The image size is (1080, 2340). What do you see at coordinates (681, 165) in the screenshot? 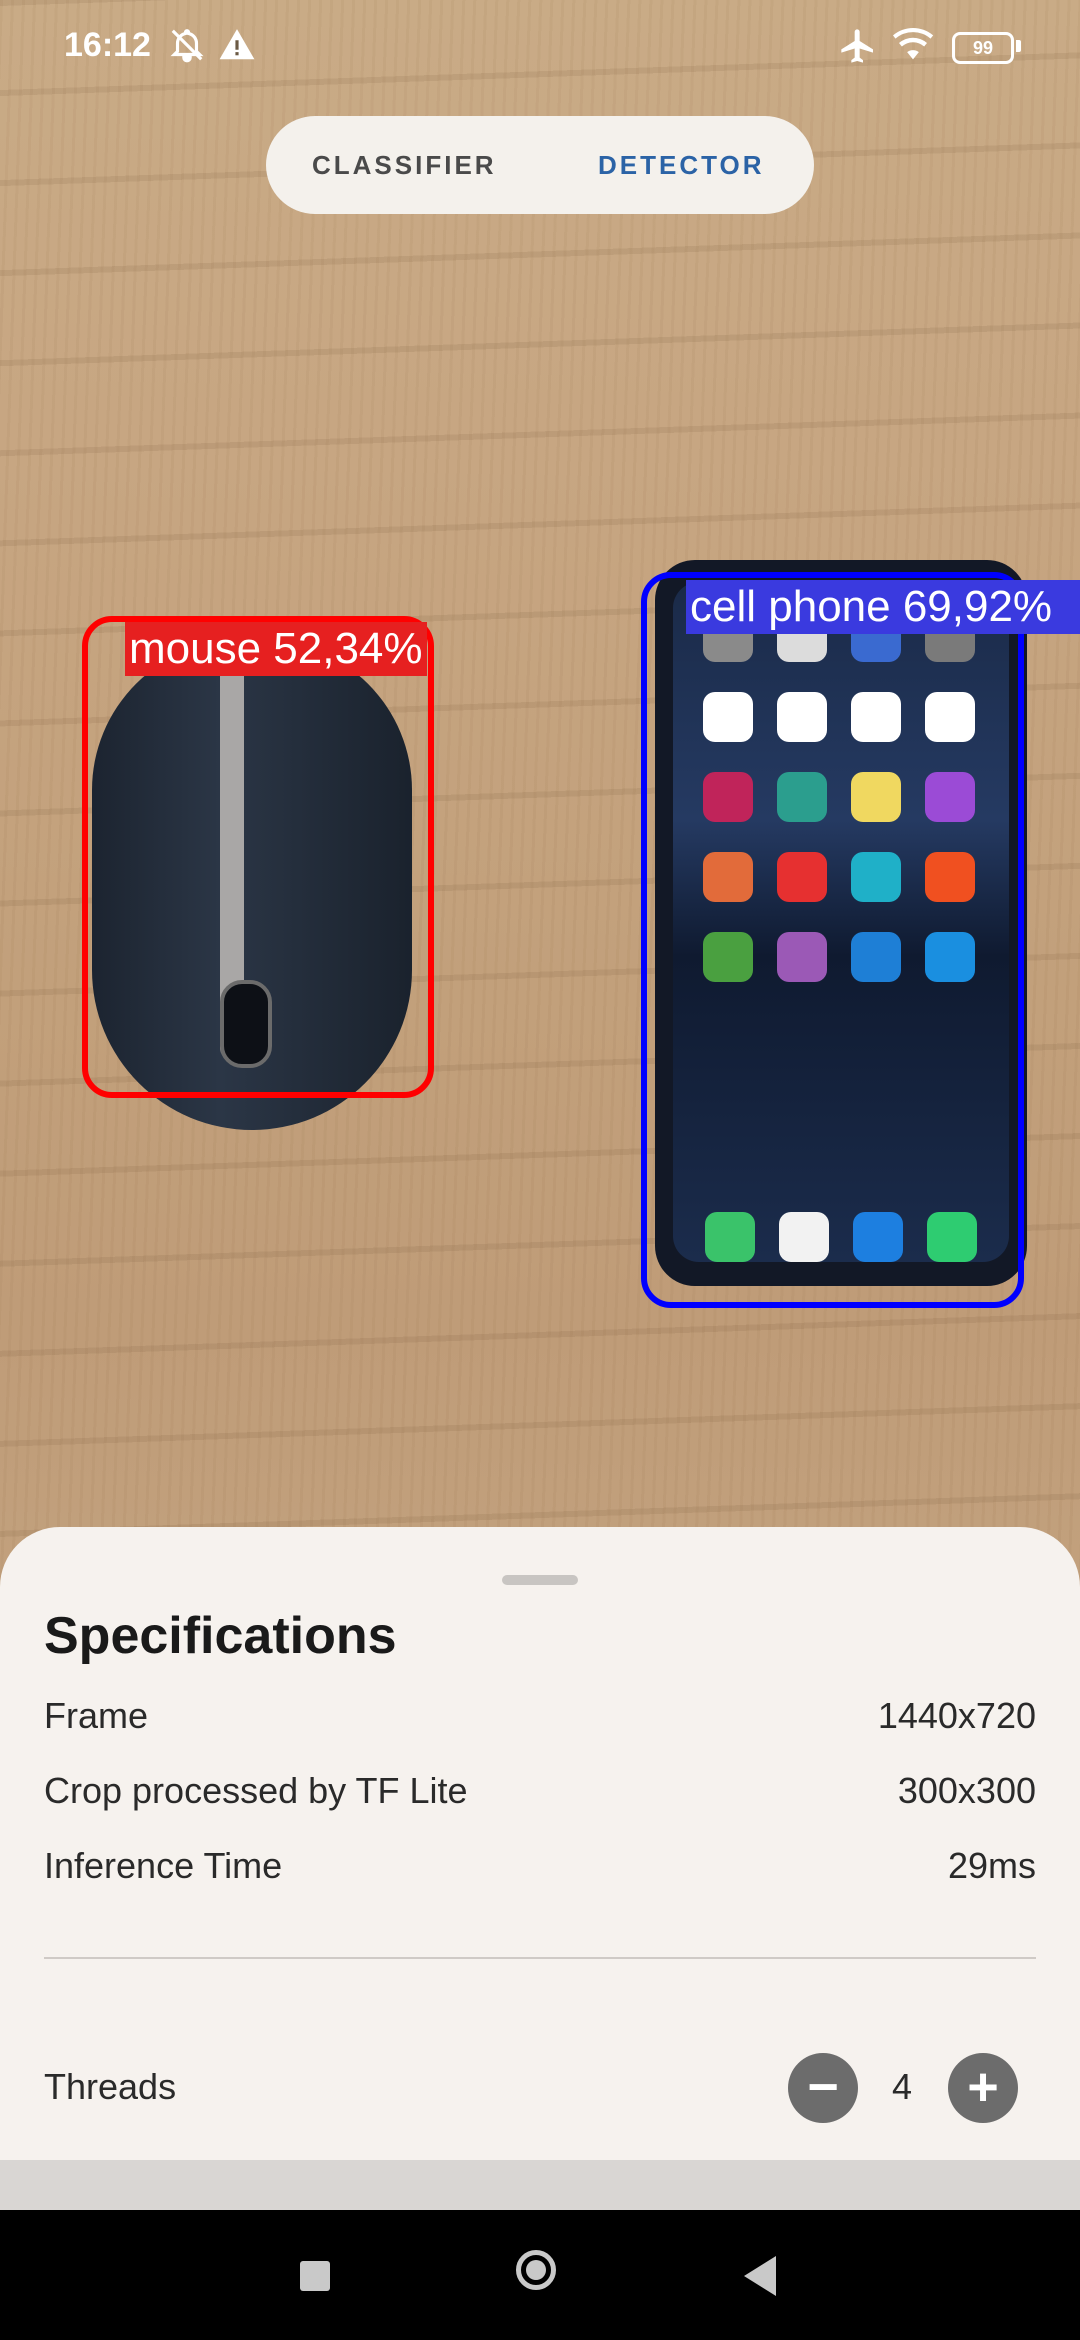
I see `tab-detector: DETECTOR` at bounding box center [681, 165].